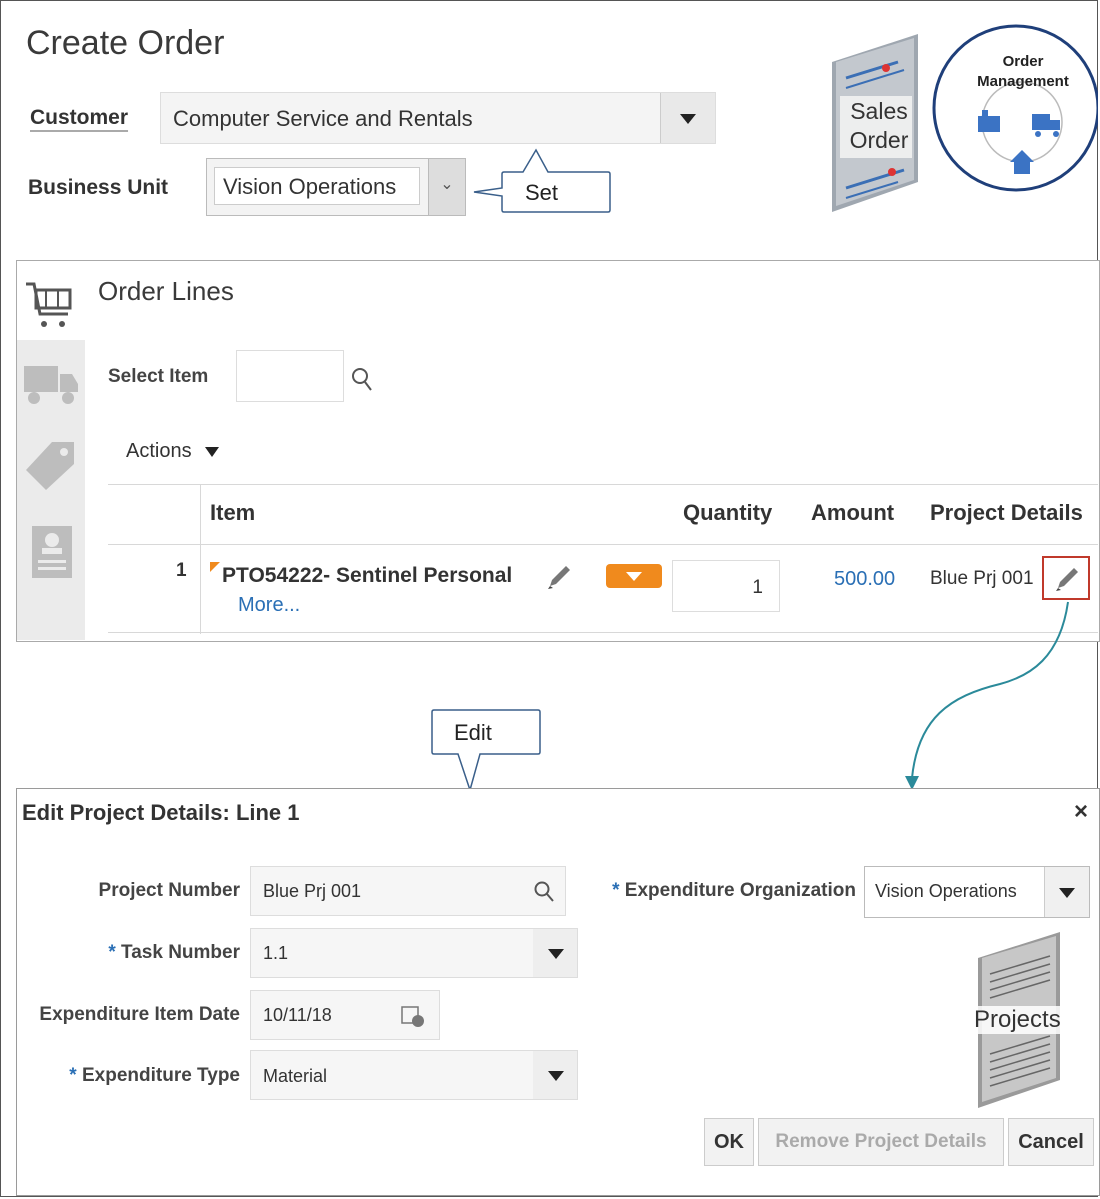 The width and height of the screenshot is (1100, 1199). What do you see at coordinates (1006, 512) in the screenshot?
I see `column-header-project-details: Project Details` at bounding box center [1006, 512].